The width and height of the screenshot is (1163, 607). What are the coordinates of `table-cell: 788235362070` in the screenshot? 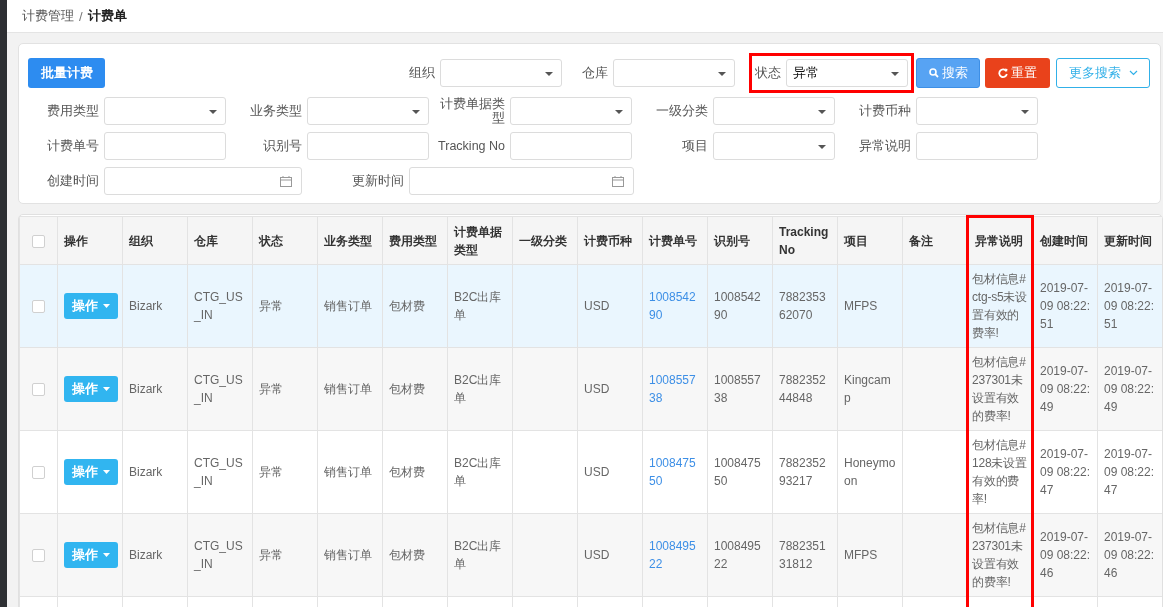 It's located at (802, 306).